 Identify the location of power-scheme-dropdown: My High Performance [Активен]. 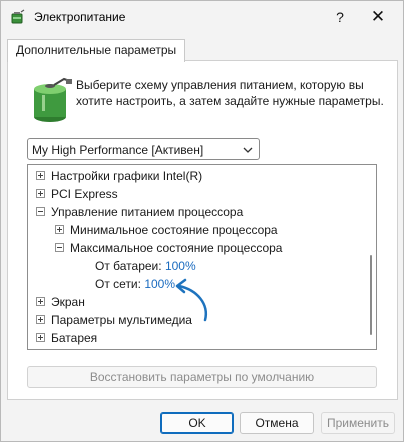
(143, 149).